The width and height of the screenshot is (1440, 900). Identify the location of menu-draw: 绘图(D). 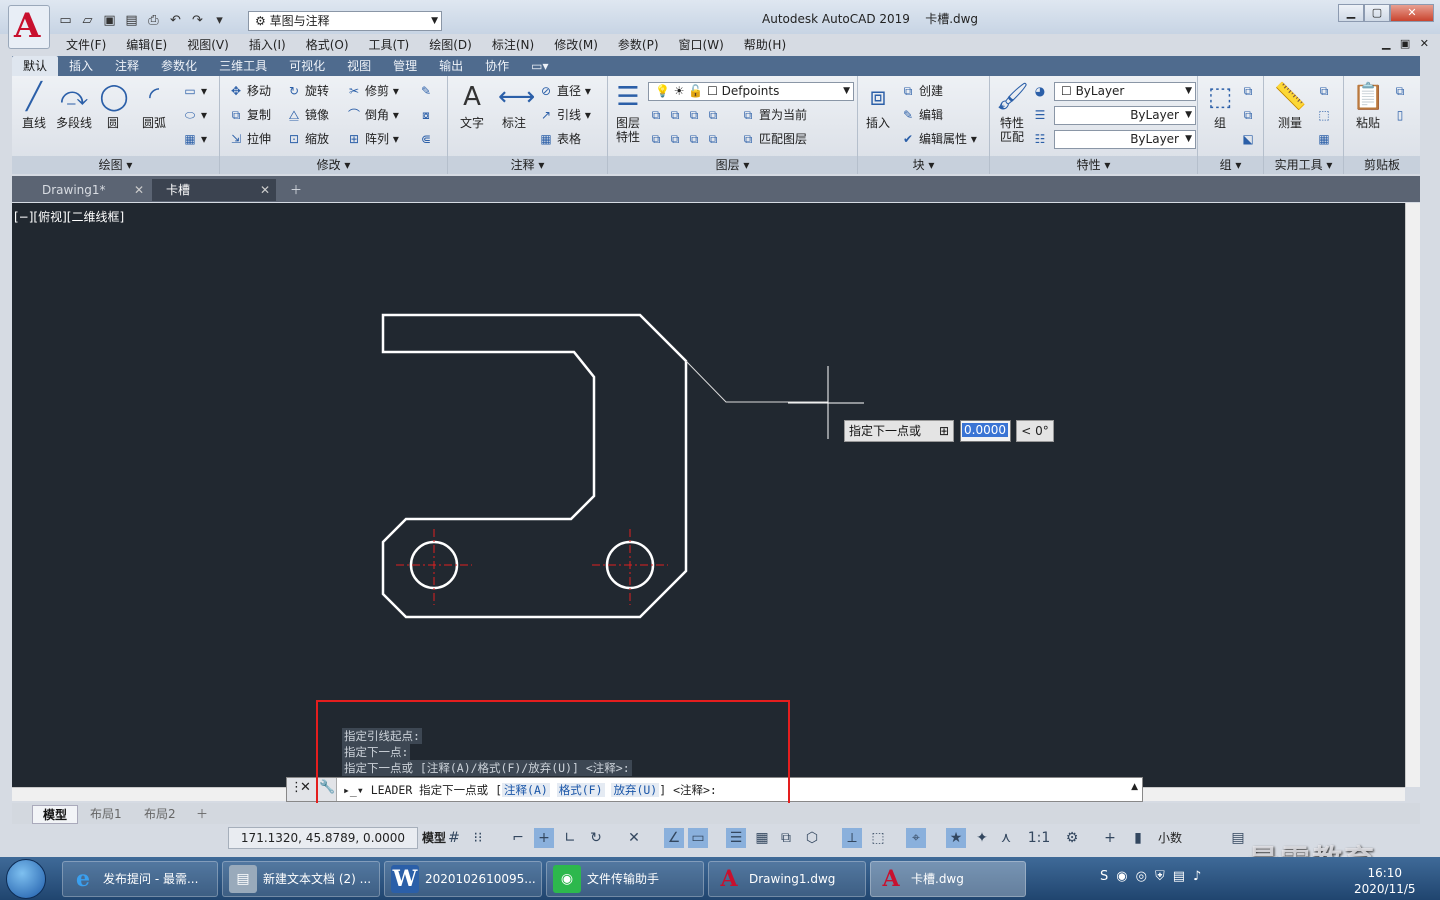
(450, 45).